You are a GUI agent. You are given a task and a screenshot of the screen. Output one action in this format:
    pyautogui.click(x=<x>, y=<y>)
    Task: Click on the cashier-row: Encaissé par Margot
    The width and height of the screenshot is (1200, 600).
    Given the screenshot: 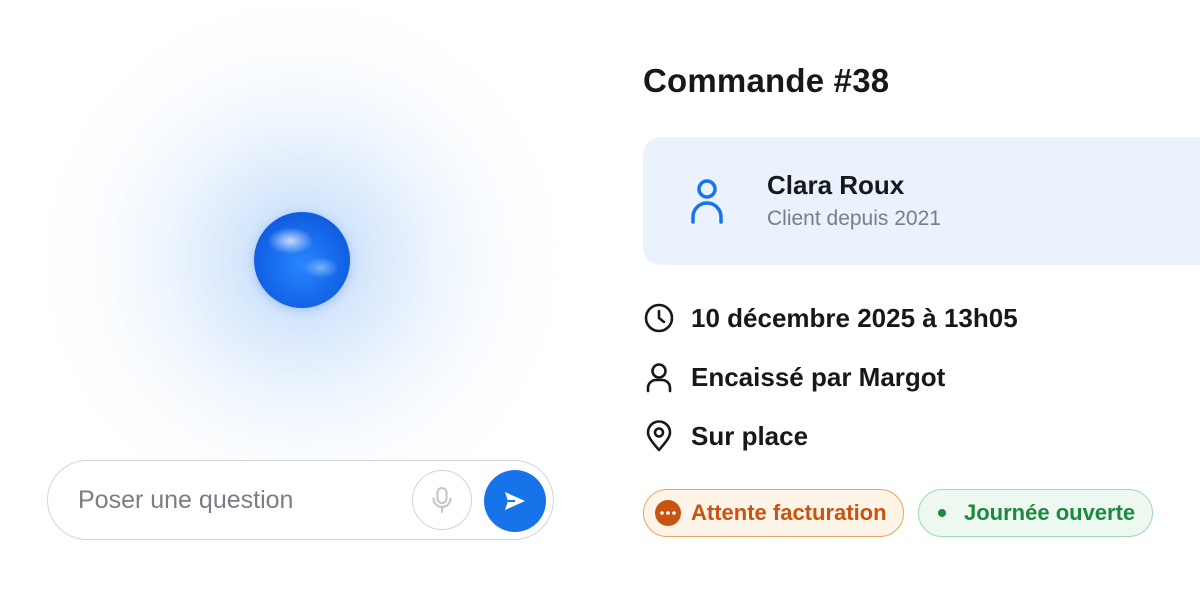 What is the action you would take?
    pyautogui.click(x=794, y=377)
    